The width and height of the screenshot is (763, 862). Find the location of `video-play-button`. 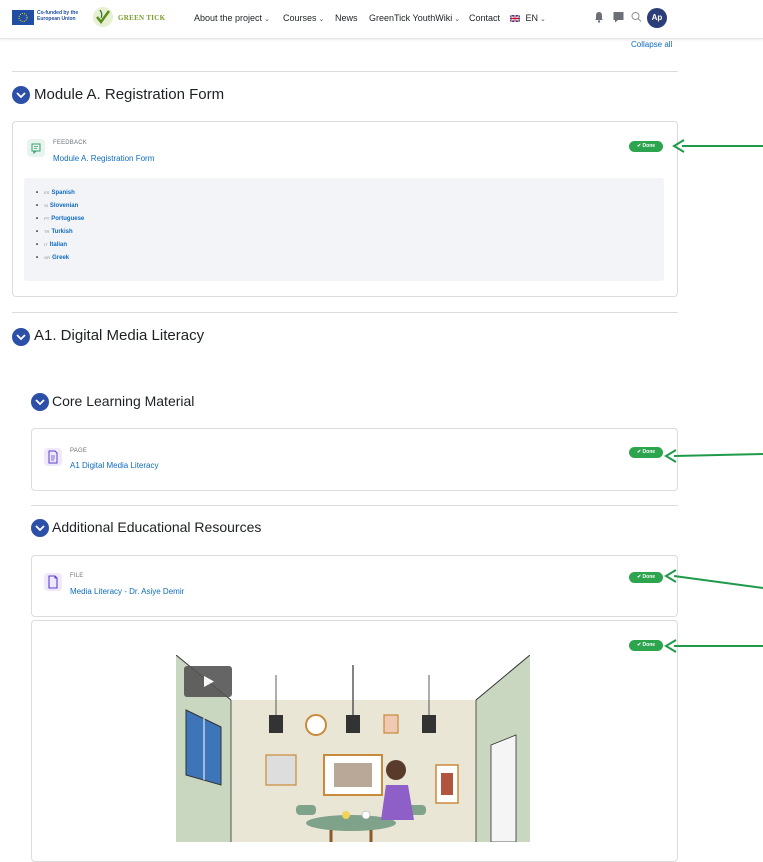

video-play-button is located at coordinates (208, 681).